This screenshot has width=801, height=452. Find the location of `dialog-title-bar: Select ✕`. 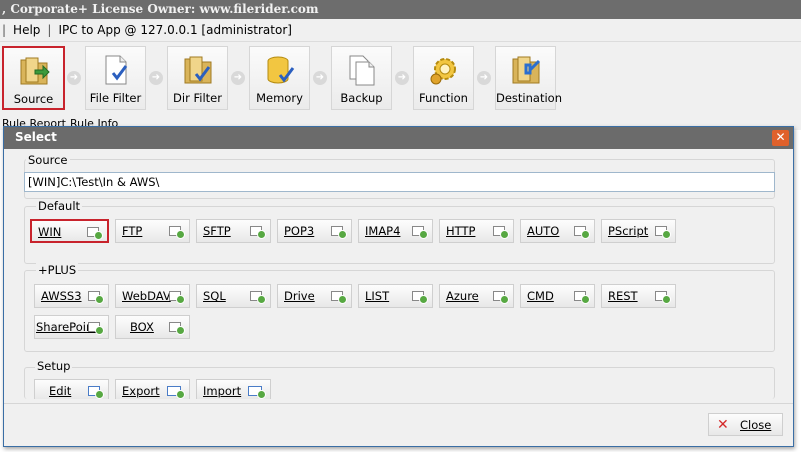

dialog-title-bar: Select ✕ is located at coordinates (398, 138).